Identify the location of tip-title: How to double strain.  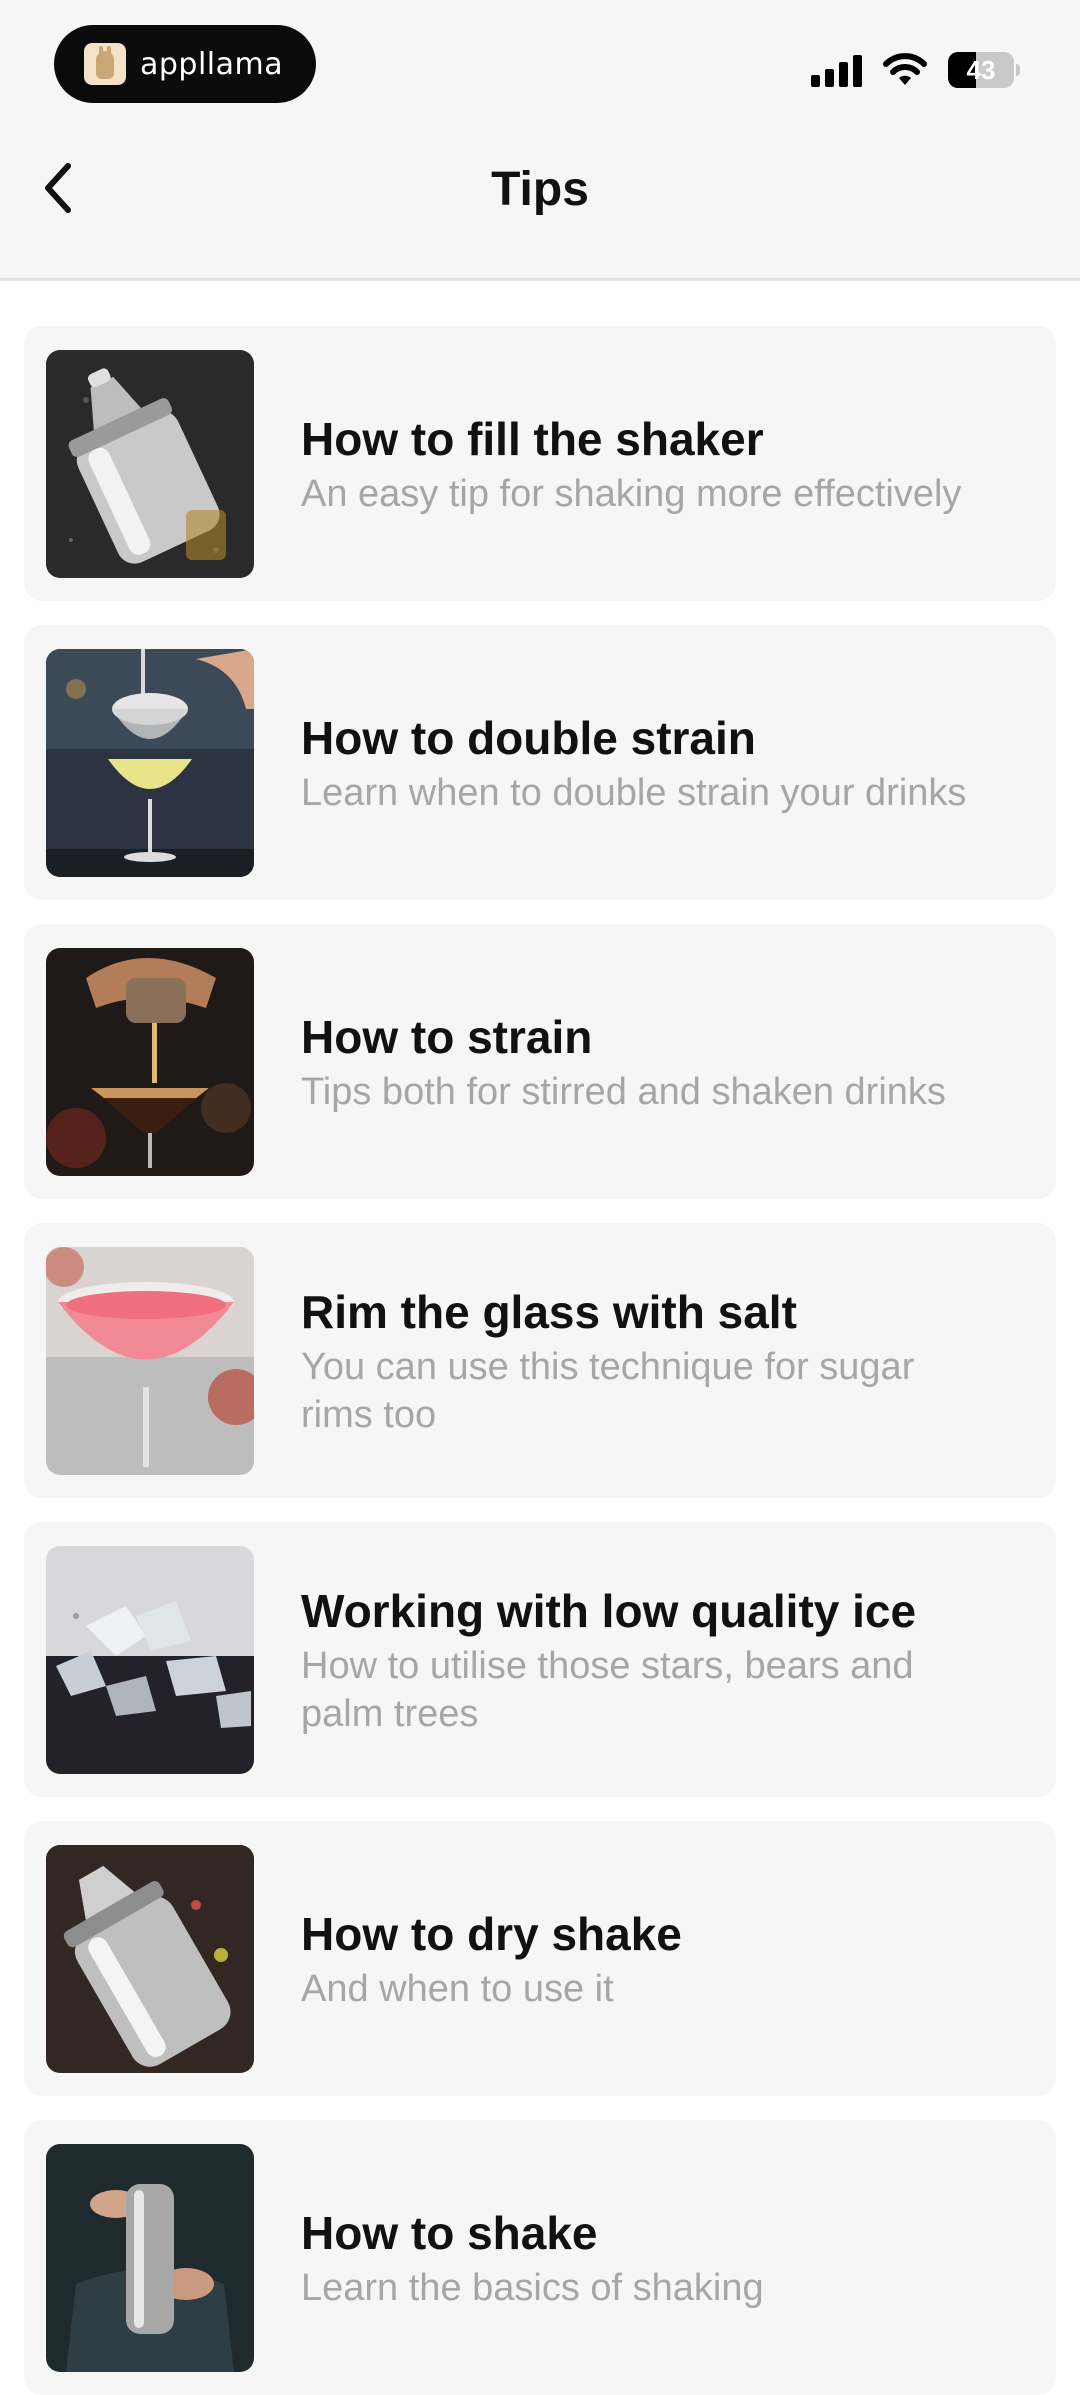
(528, 737).